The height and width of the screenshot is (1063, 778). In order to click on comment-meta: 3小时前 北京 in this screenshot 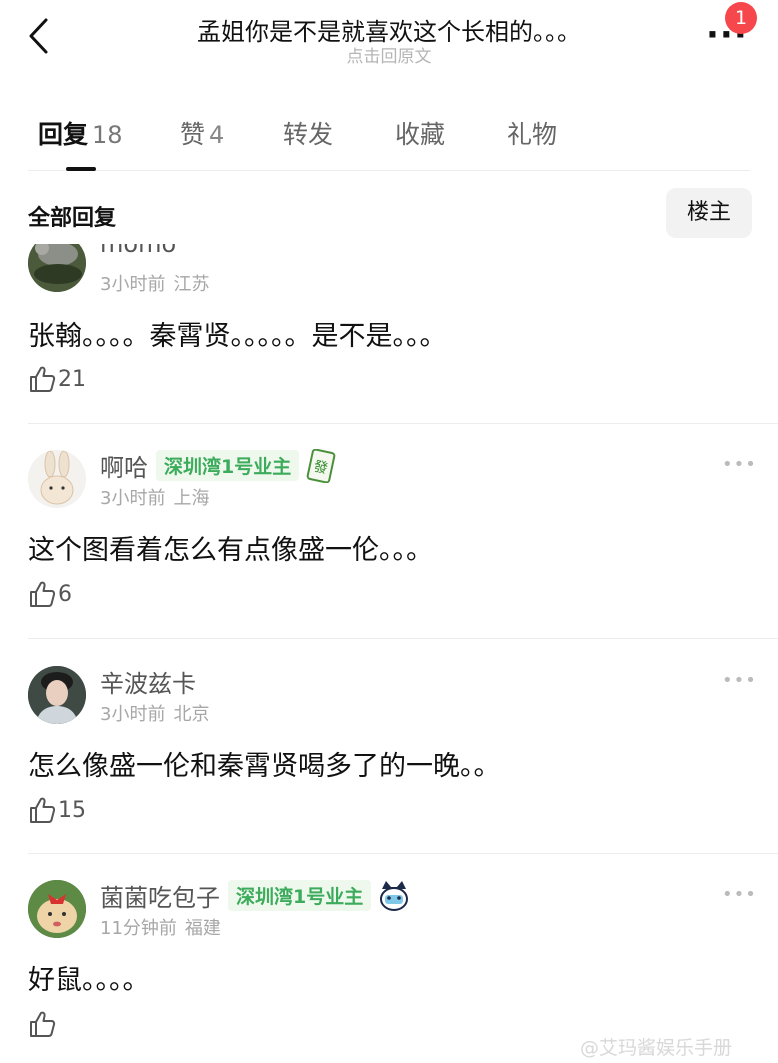, I will do `click(154, 713)`.